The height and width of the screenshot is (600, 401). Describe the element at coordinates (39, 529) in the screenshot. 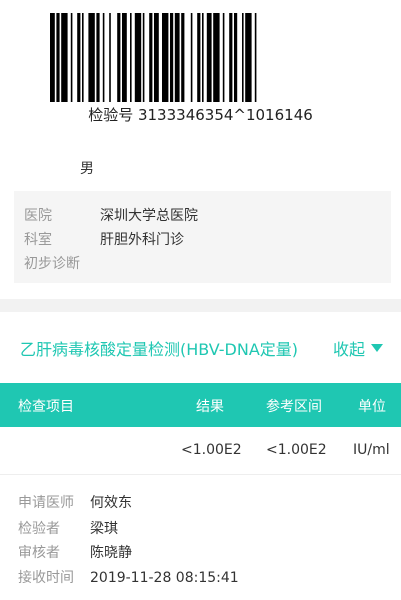

I see `meta-label: 检验者` at that location.